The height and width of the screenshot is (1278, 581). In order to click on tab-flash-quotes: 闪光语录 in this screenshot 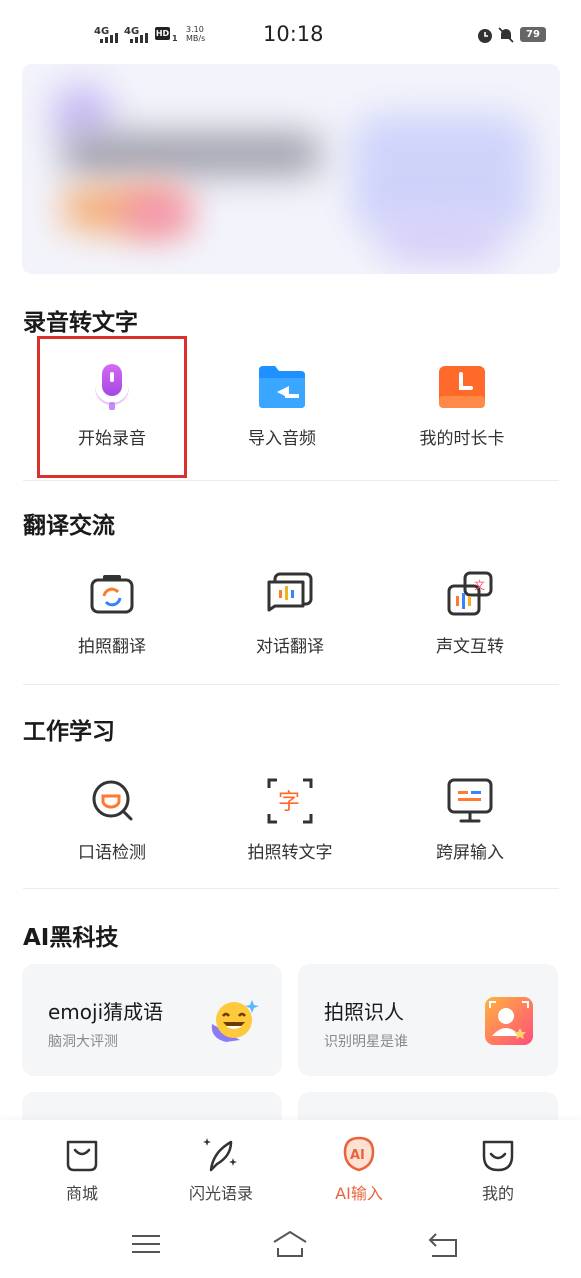, I will do `click(221, 1169)`.